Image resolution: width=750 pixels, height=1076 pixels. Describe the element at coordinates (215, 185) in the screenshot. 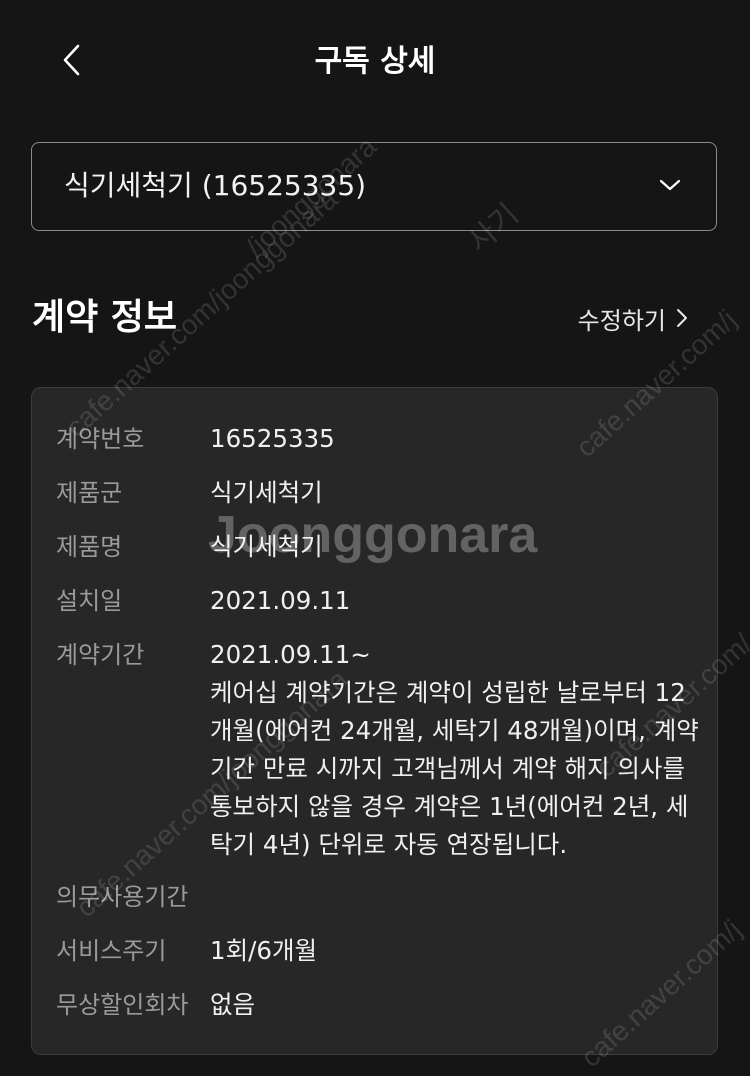

I see `product-select-value: 식기세척기 (16525335)` at that location.